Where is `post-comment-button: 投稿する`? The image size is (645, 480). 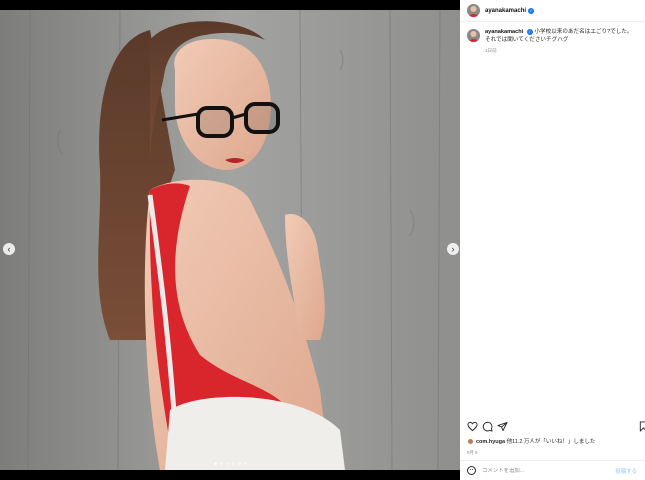
post-comment-button: 投稿する is located at coordinates (626, 471).